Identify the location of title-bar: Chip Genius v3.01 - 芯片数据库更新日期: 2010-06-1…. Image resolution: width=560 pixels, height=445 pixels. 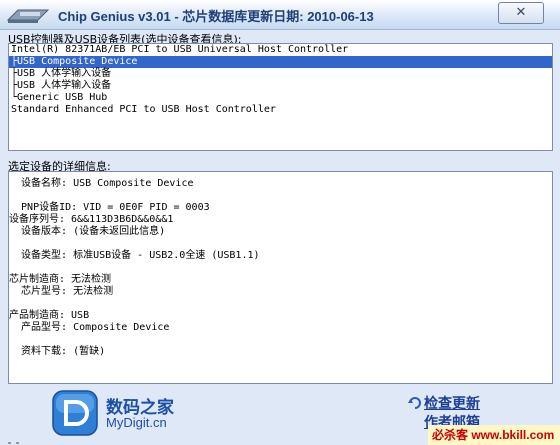
(280, 15).